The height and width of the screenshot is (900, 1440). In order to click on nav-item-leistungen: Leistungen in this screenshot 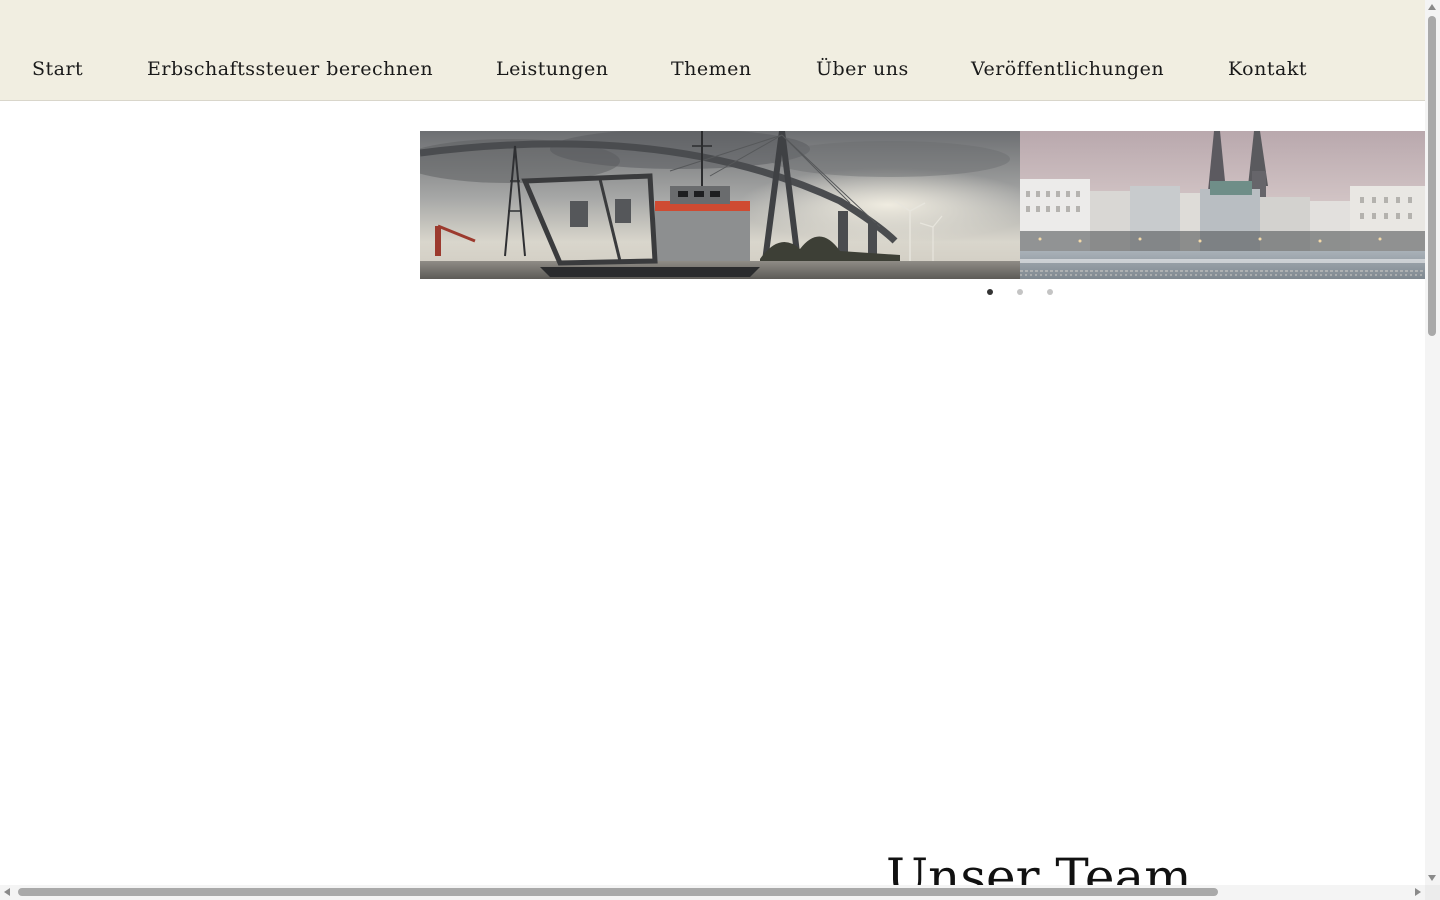, I will do `click(552, 69)`.